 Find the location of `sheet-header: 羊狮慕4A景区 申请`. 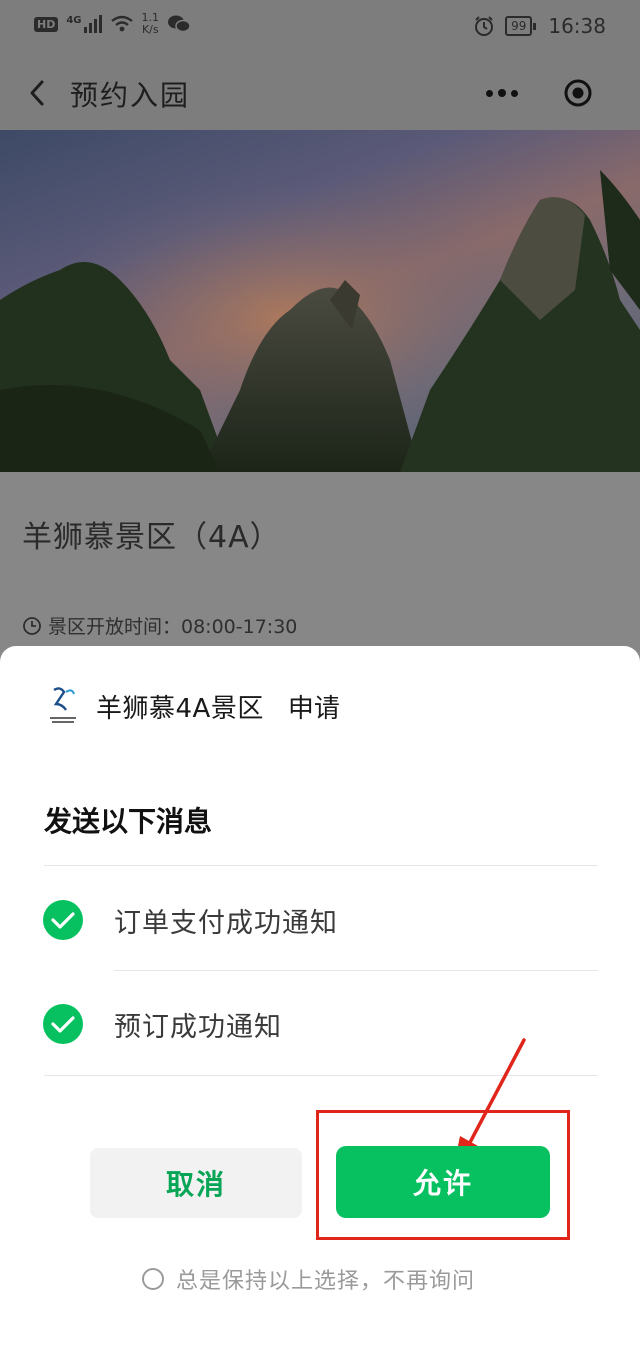

sheet-header: 羊狮慕4A景区 申请 is located at coordinates (192, 706).